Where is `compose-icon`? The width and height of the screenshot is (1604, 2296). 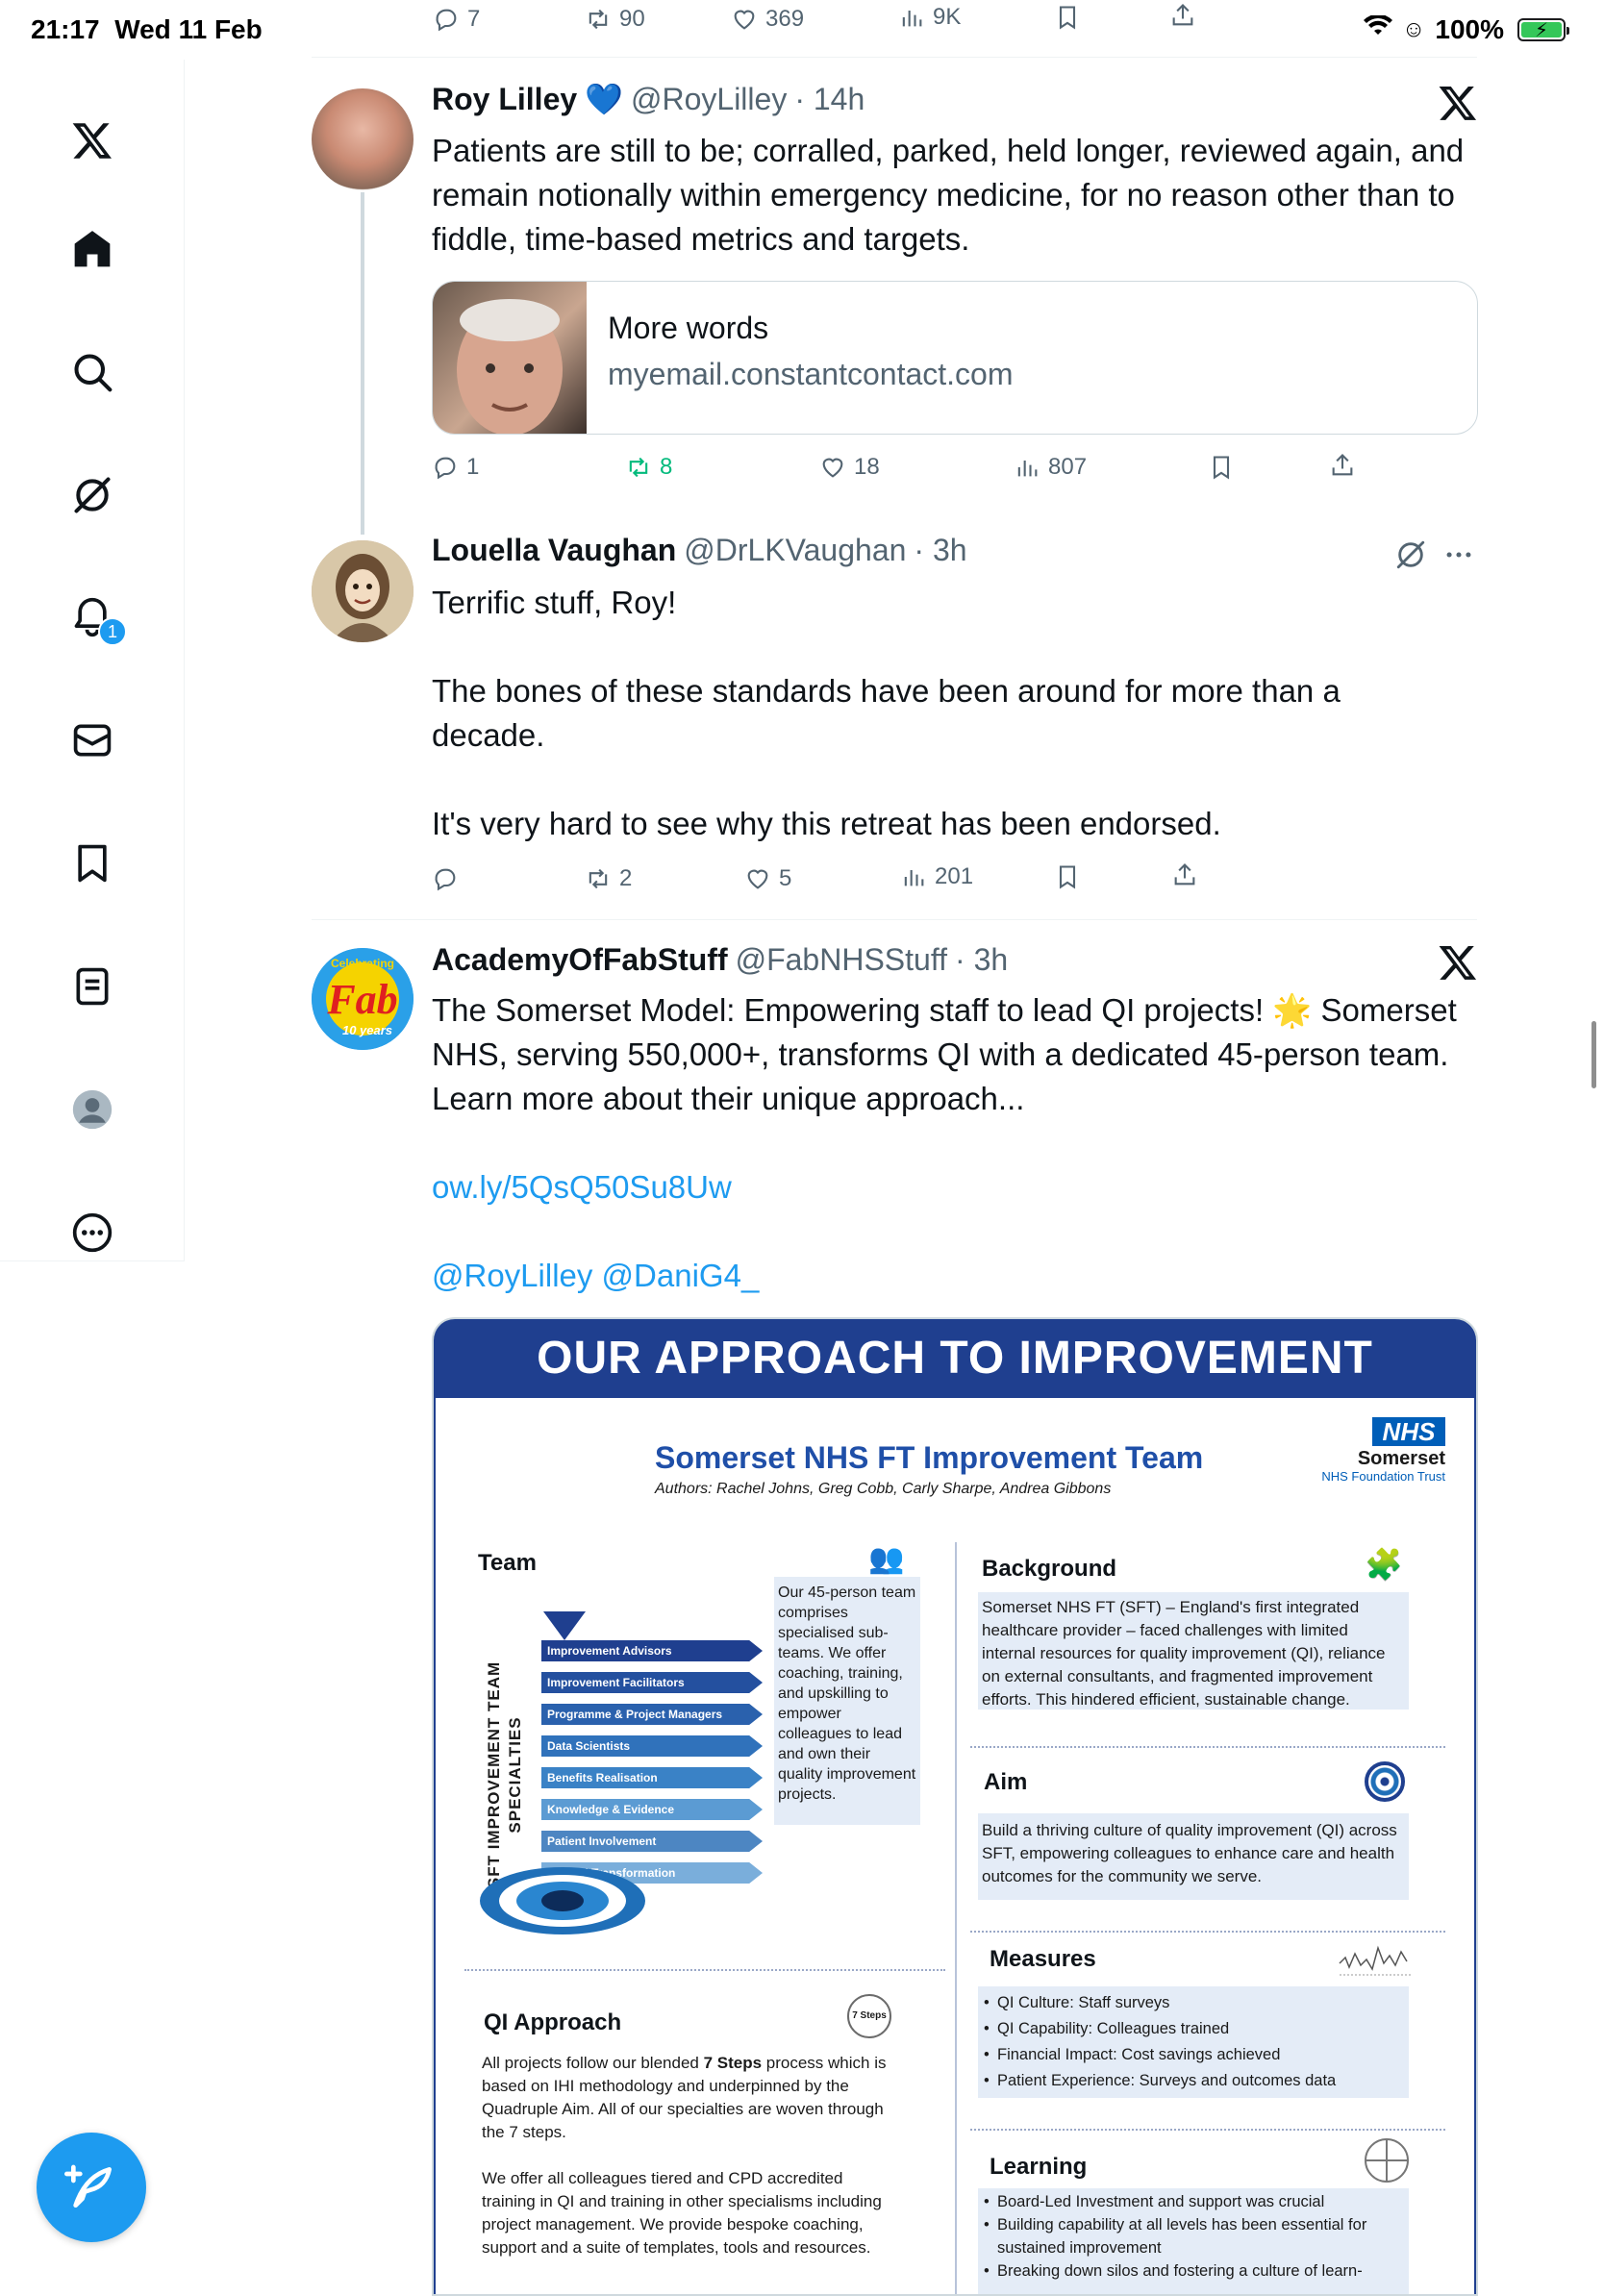 compose-icon is located at coordinates (88, 2186).